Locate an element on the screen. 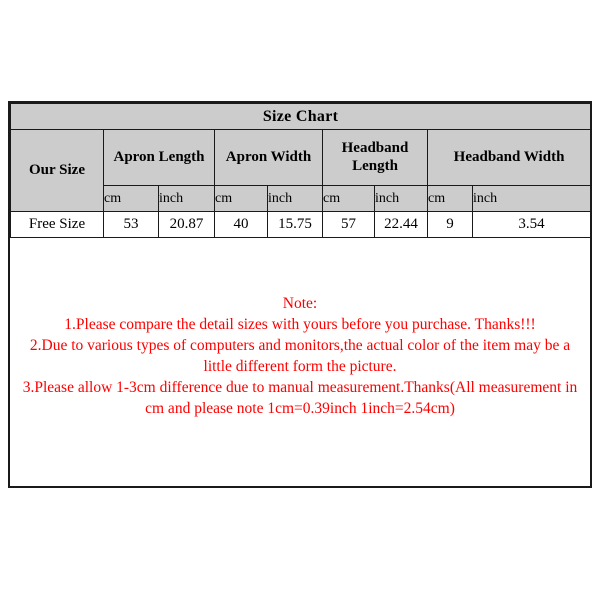 The image size is (600, 600). cell-headband-width-inch: 3.54 is located at coordinates (531, 224).